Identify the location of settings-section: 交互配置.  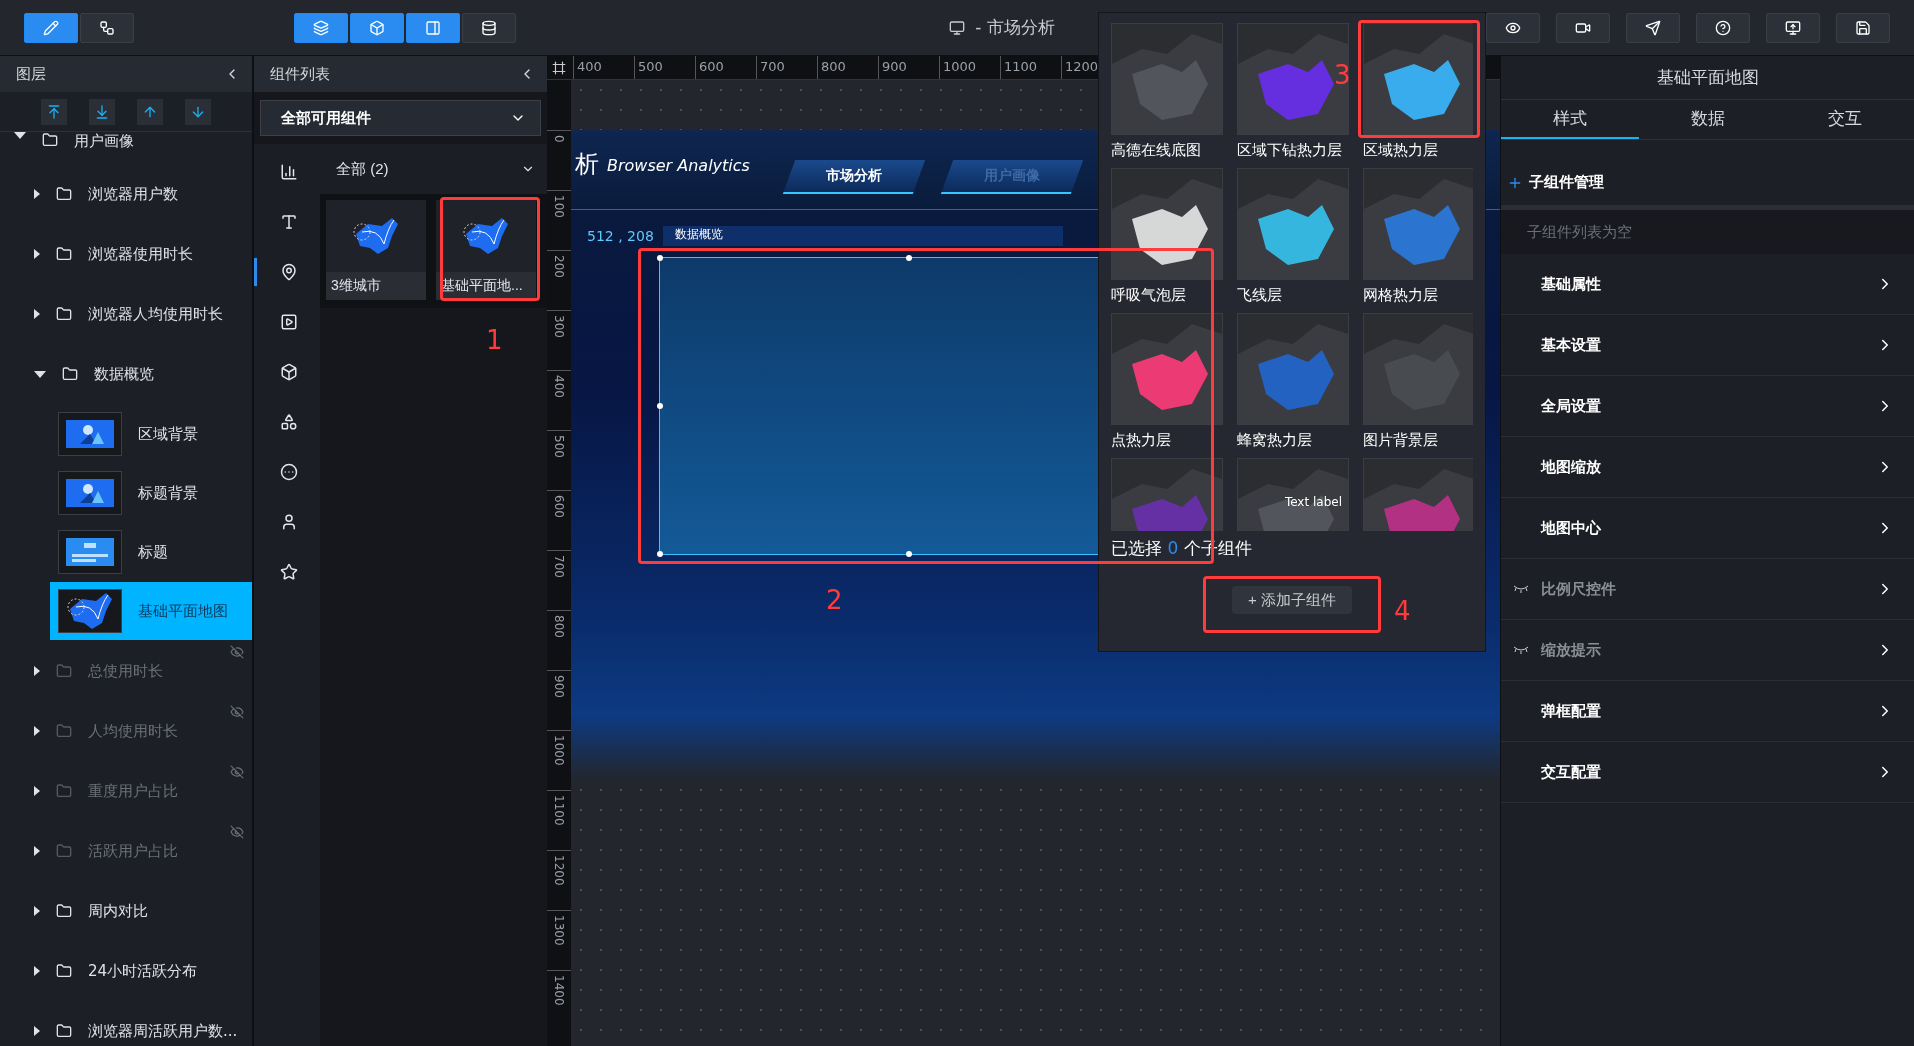
(1707, 772).